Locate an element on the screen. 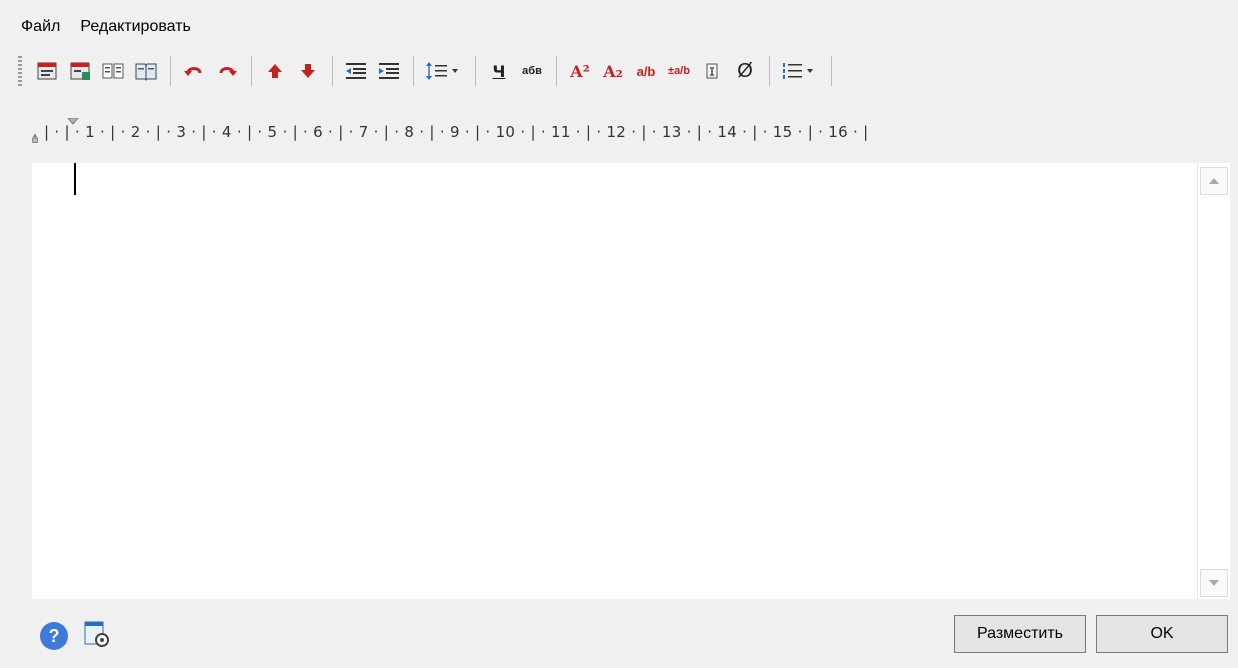  superscript-icon: A² is located at coordinates (580, 71).